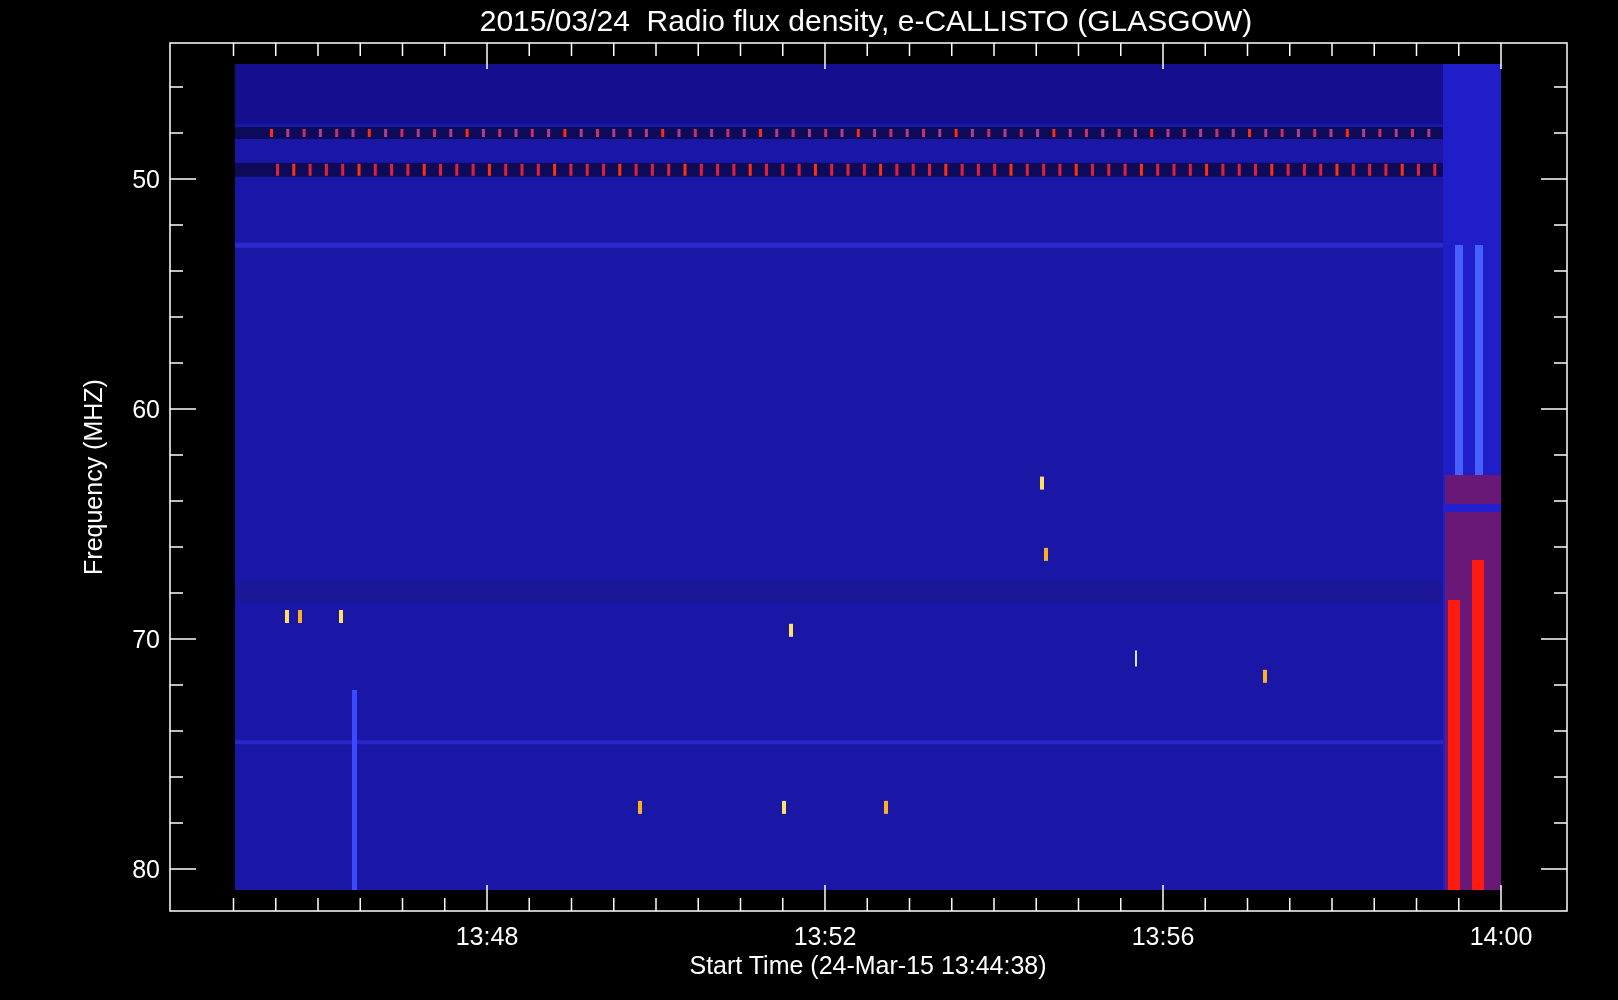 Image resolution: width=1618 pixels, height=1000 pixels. What do you see at coordinates (146, 869) in the screenshot?
I see `y-tick-label: 80` at bounding box center [146, 869].